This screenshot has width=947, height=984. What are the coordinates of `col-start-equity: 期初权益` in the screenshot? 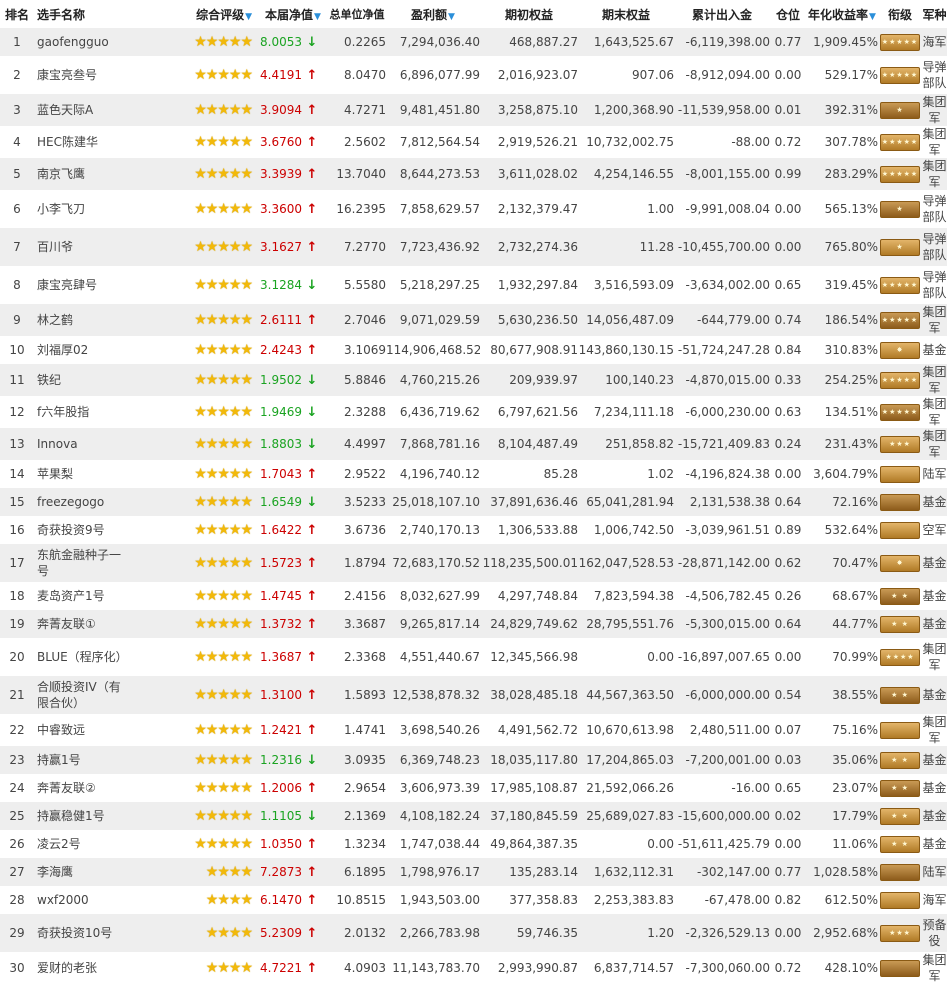 It's located at (529, 14).